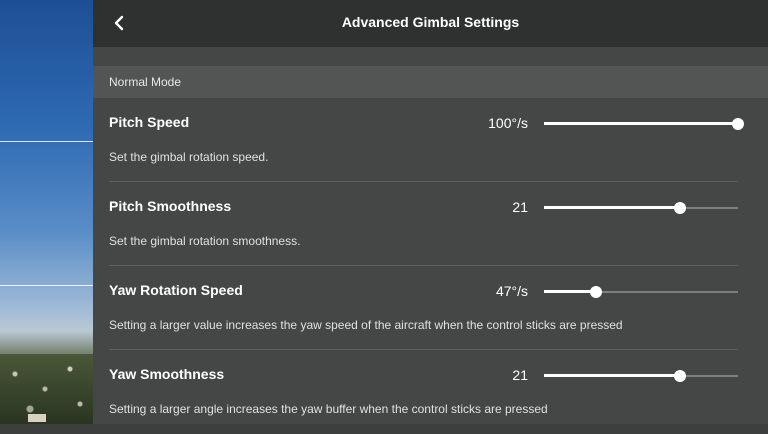 This screenshot has width=768, height=434. I want to click on landscape-town, so click(46, 389).